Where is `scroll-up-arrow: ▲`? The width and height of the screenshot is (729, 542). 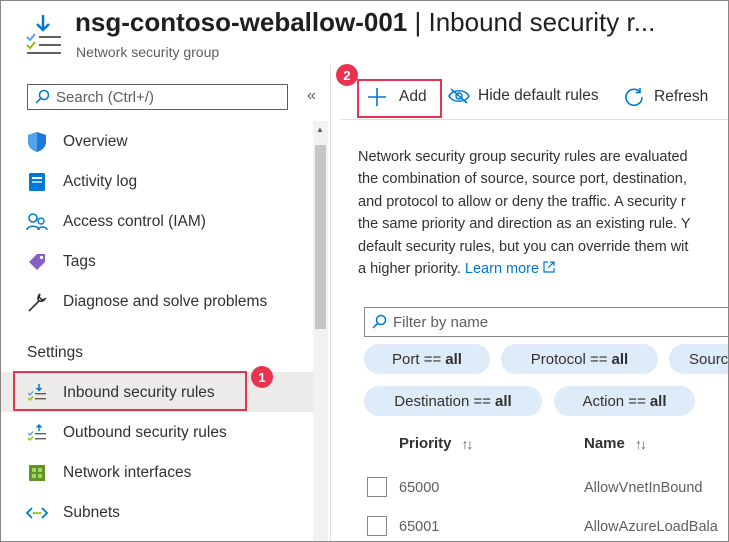 scroll-up-arrow: ▲ is located at coordinates (320, 129).